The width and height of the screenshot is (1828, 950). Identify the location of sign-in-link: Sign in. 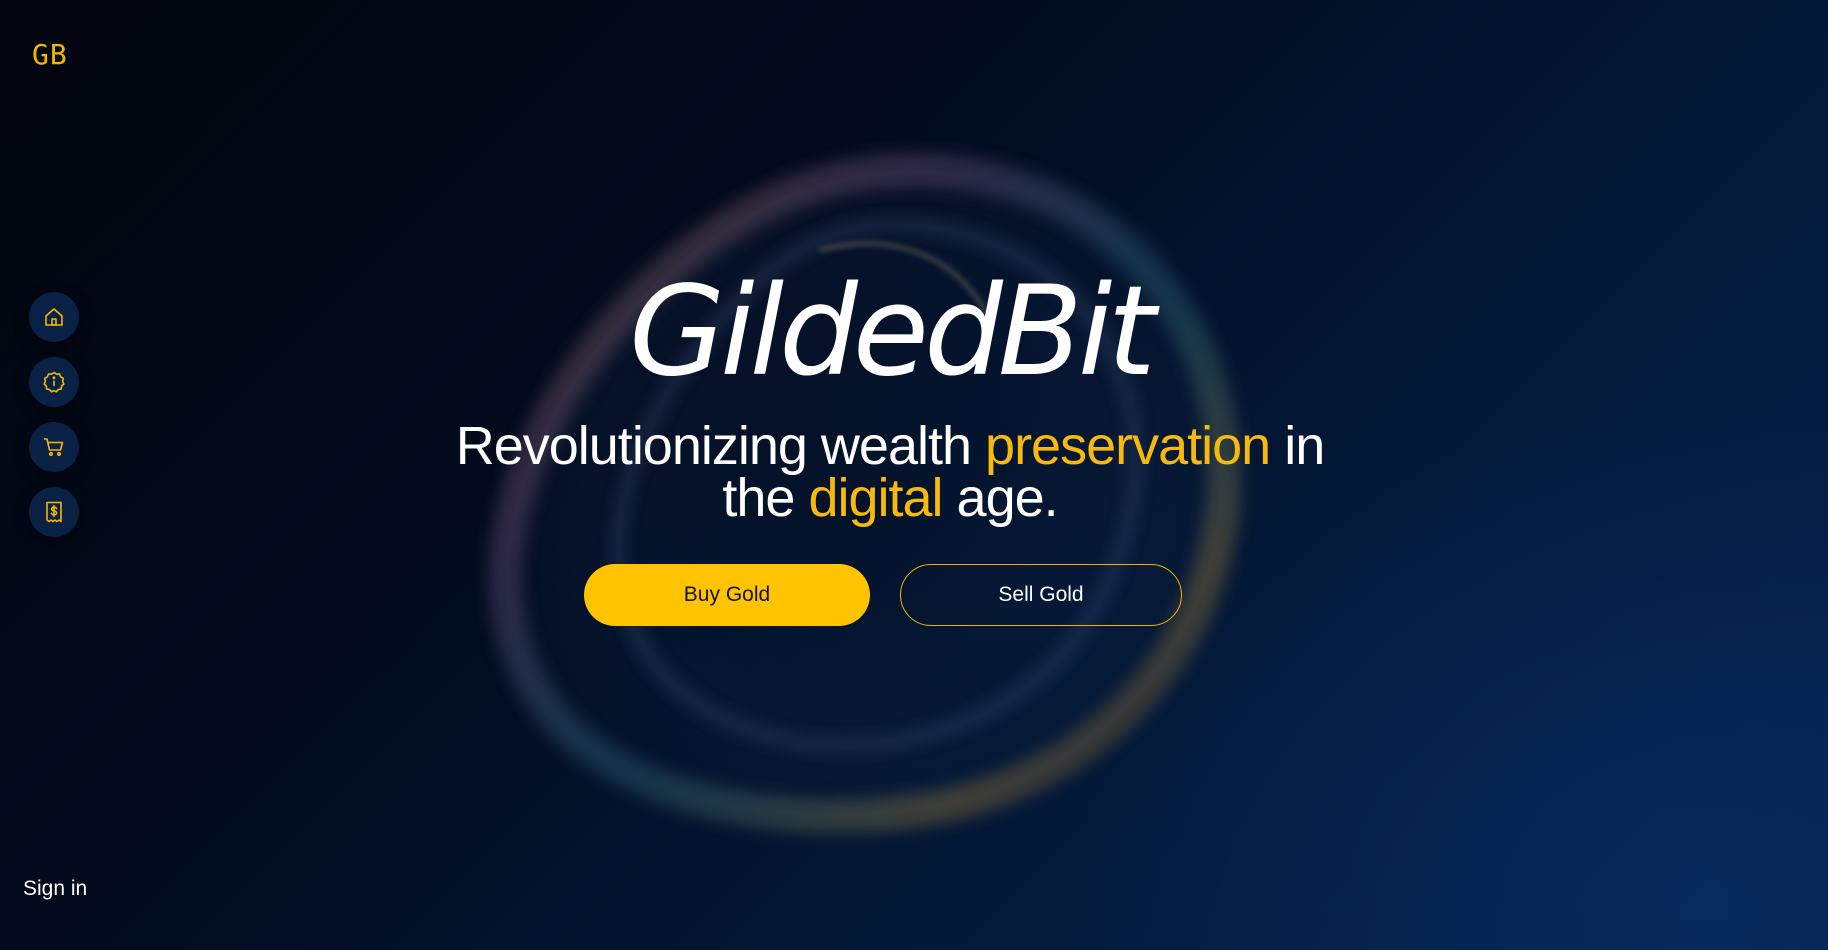
(55, 889).